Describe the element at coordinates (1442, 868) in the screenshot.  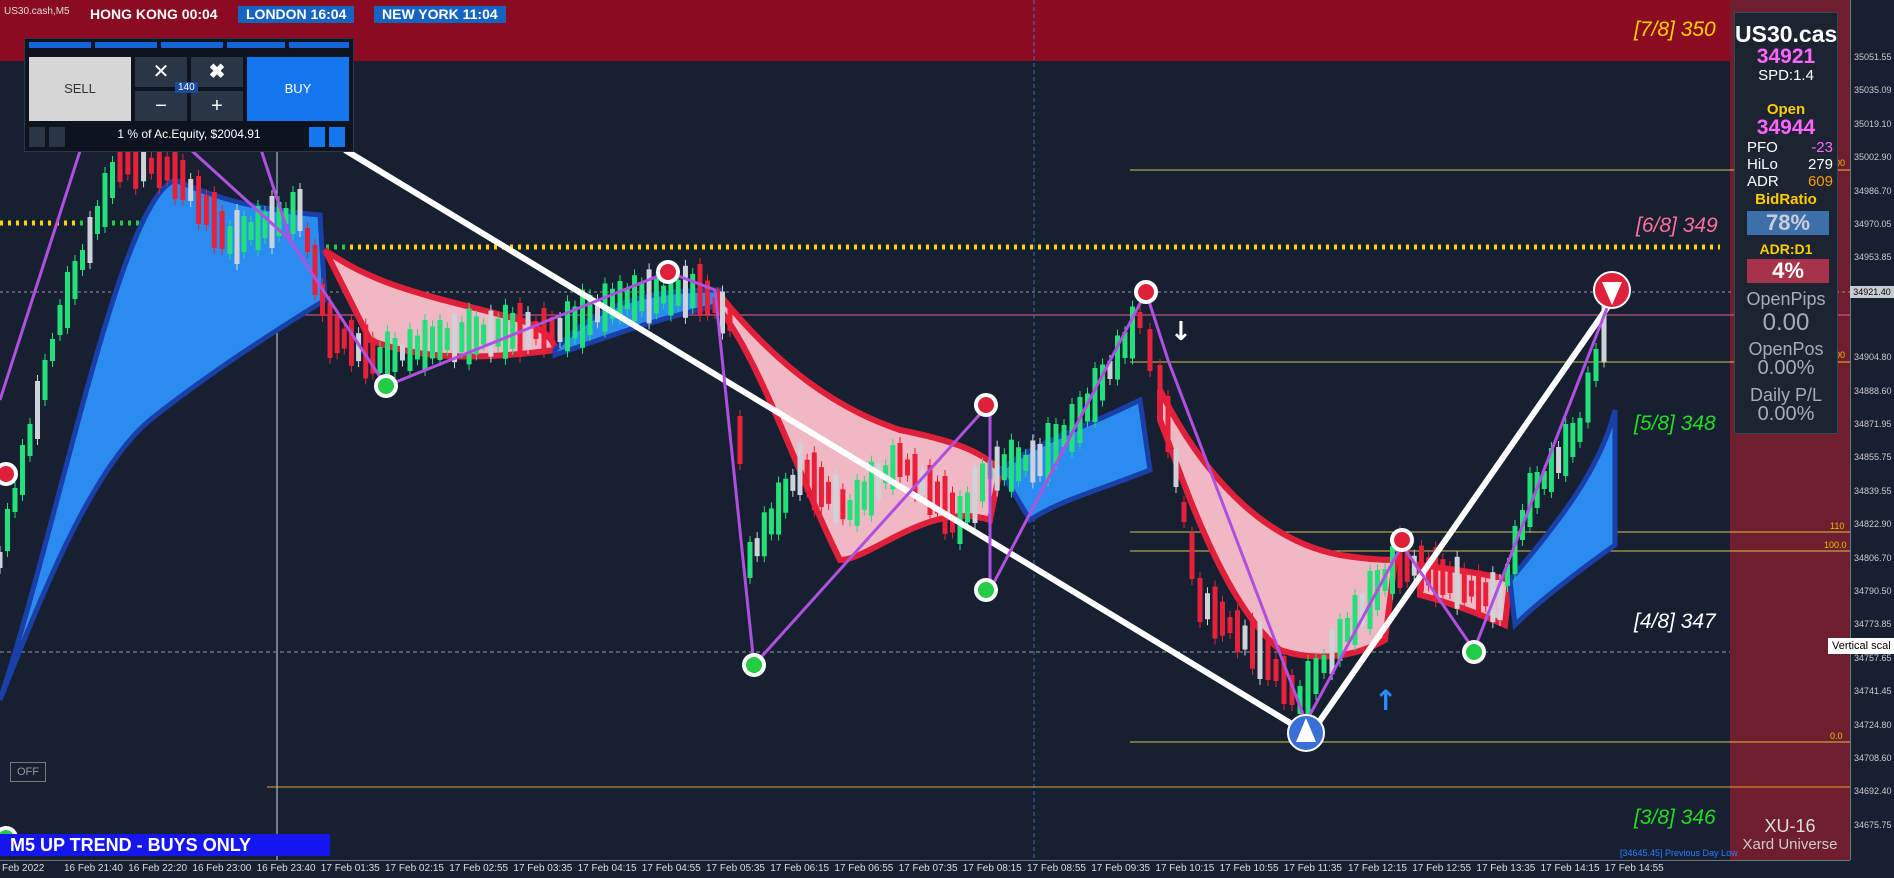
I see `time-tick: 17 Feb 12:55` at that location.